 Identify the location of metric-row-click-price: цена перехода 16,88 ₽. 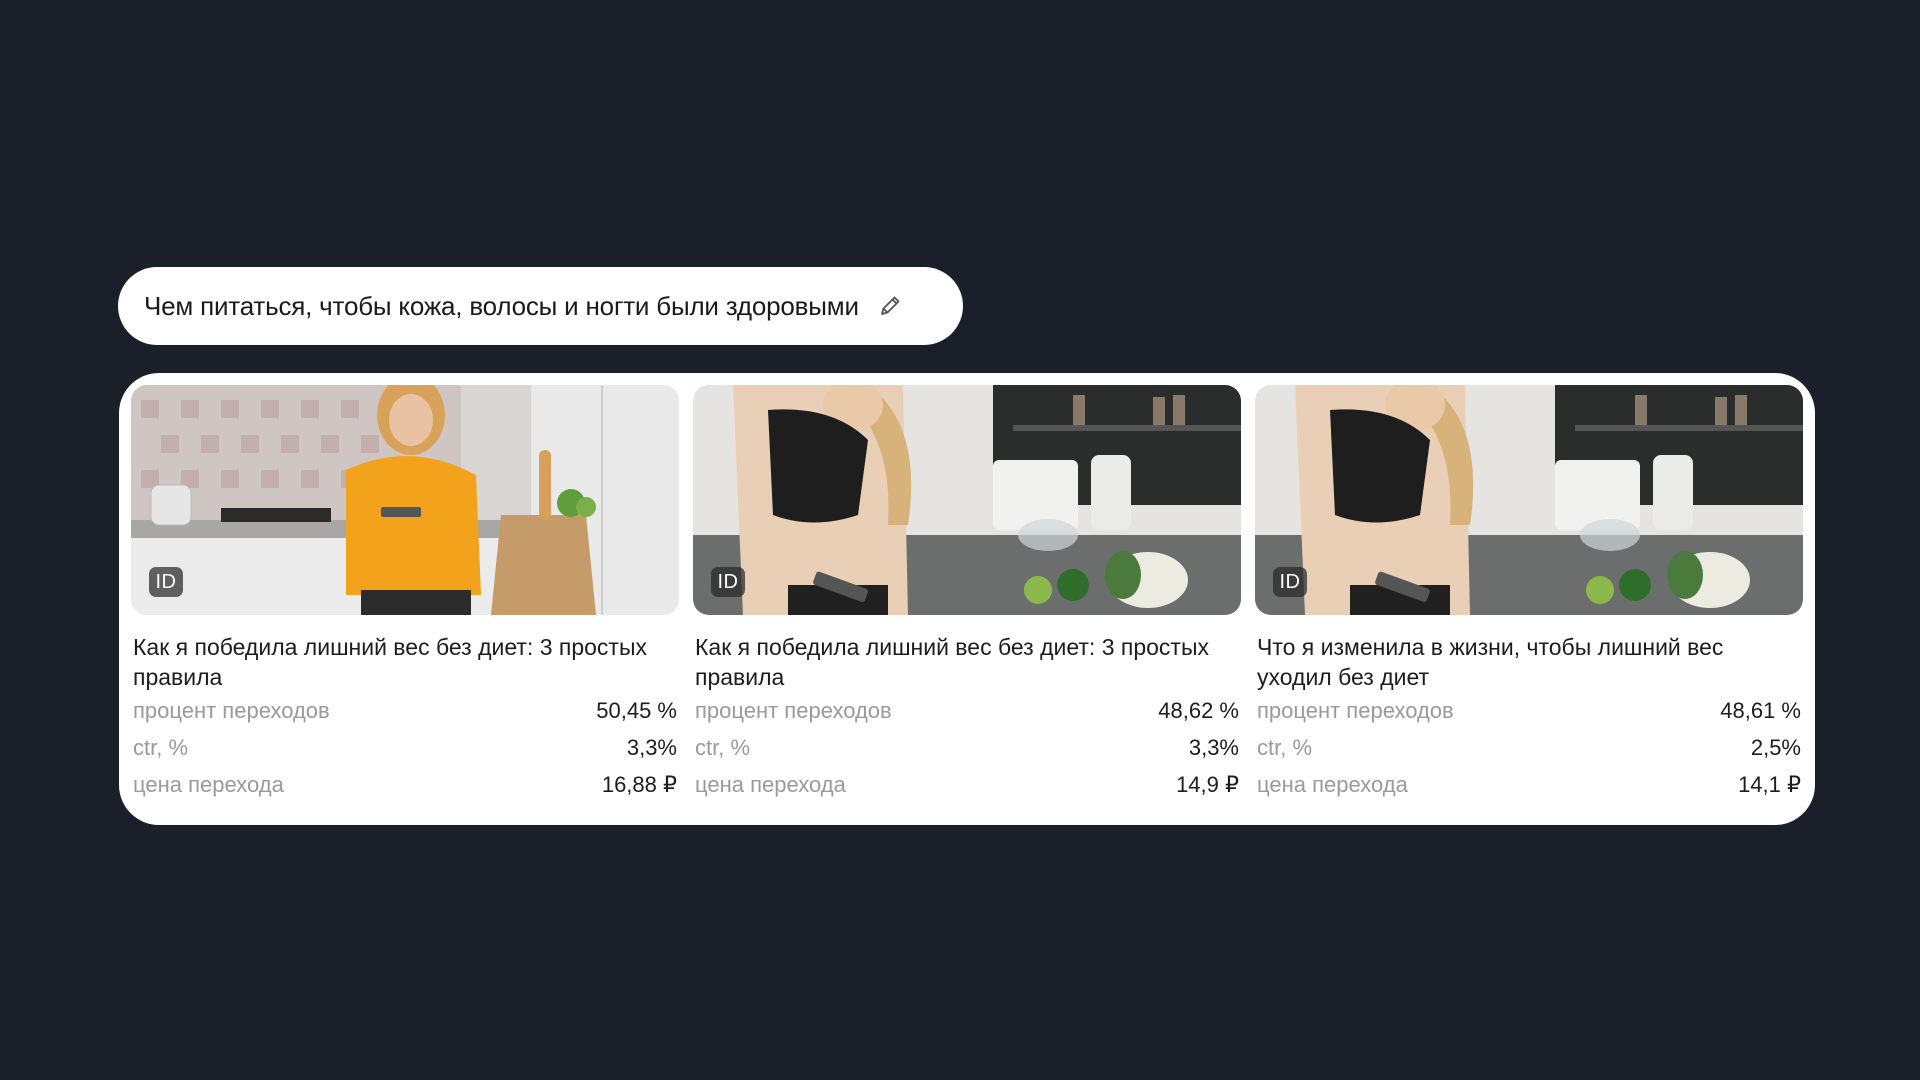
(405, 784).